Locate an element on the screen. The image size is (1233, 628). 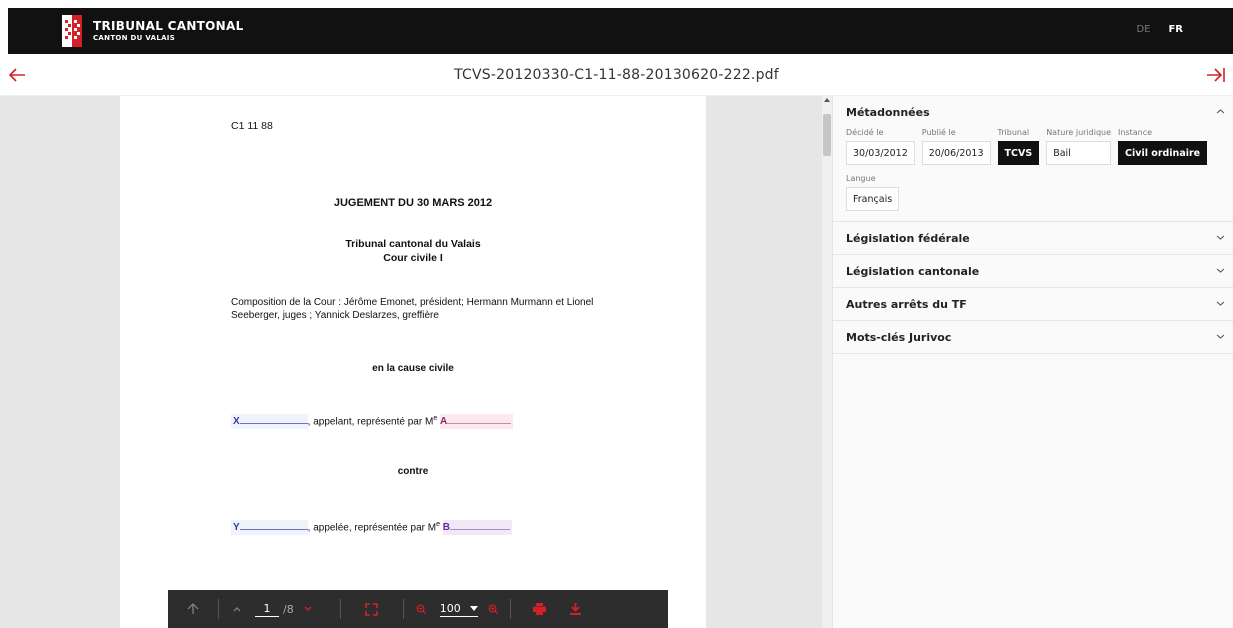
field-decided-label: Décidé le is located at coordinates (865, 132).